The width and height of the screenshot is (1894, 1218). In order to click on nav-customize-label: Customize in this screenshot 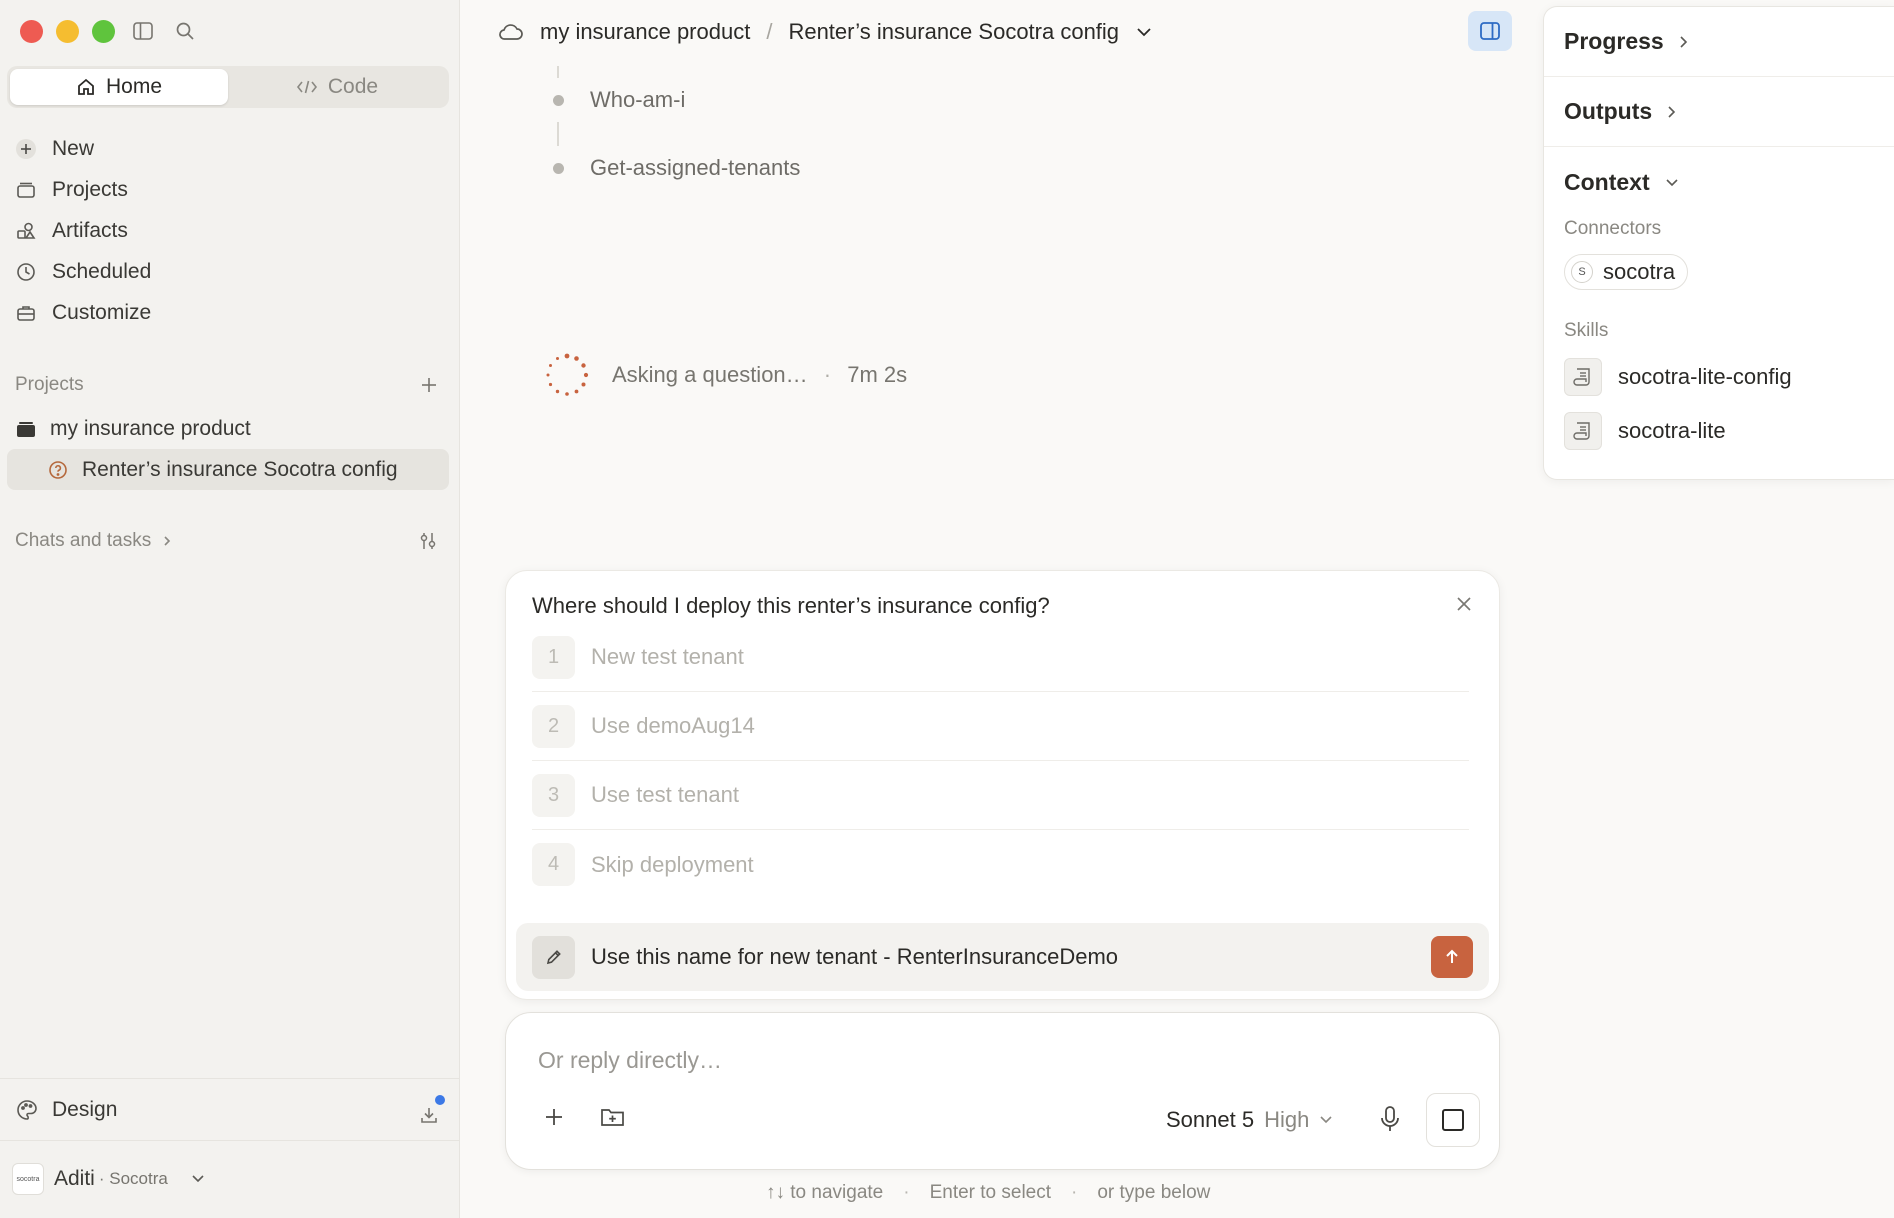, I will do `click(102, 312)`.